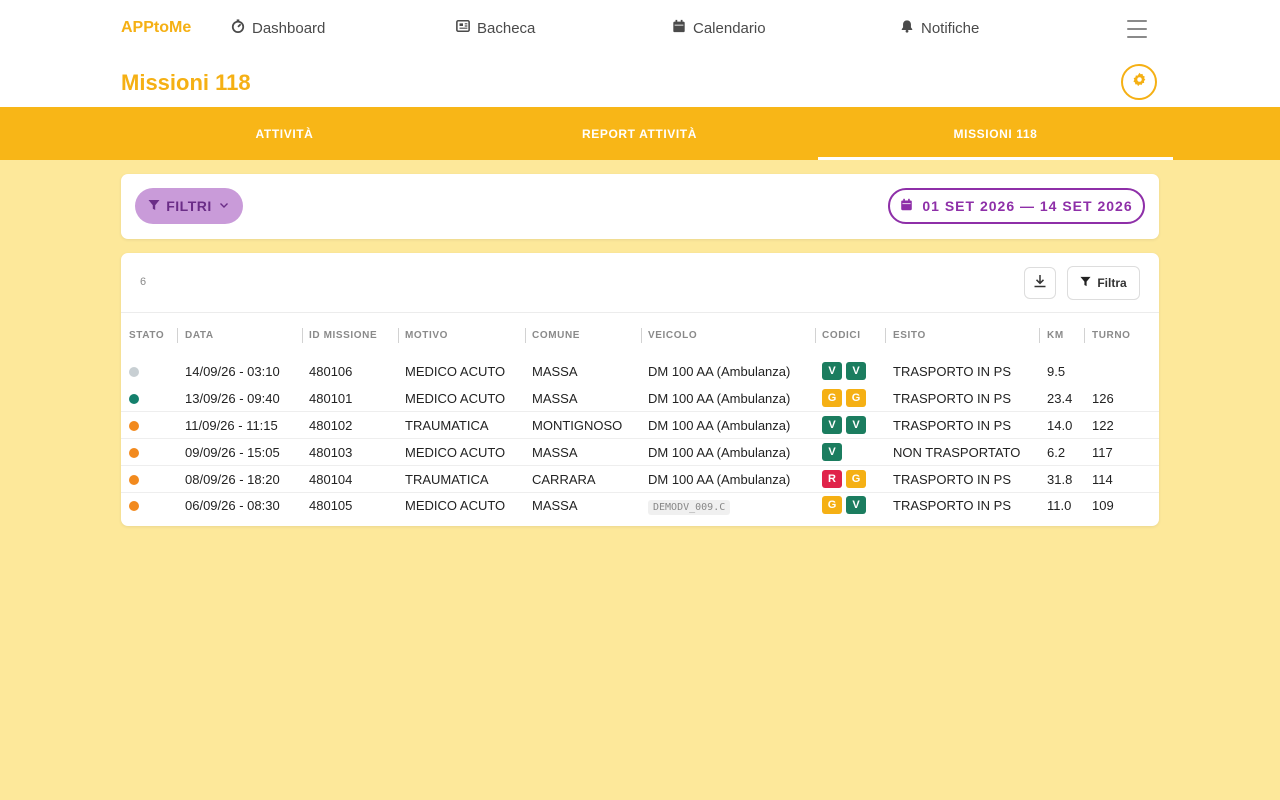 The image size is (1280, 800). I want to click on col-header-esito: ESITO, so click(909, 335).